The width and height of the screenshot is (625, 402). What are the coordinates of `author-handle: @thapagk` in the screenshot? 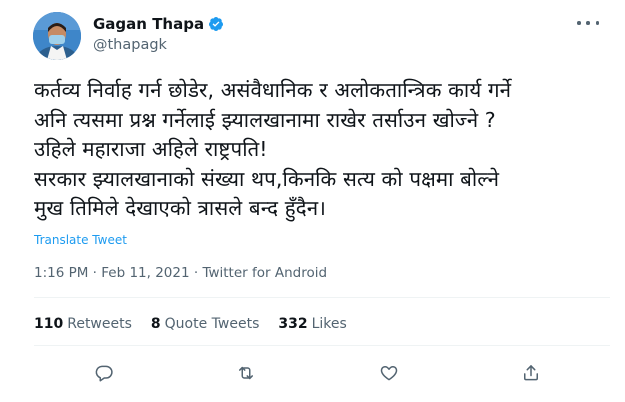 It's located at (158, 45).